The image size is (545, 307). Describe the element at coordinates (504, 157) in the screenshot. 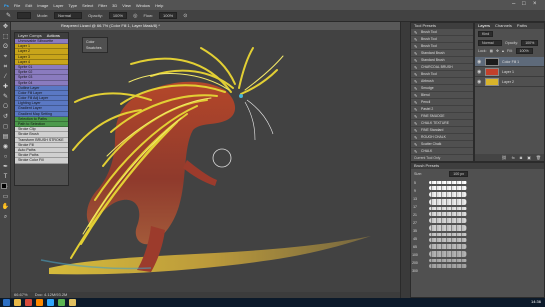

I see `link-layers-icon: ⛓︎` at that location.